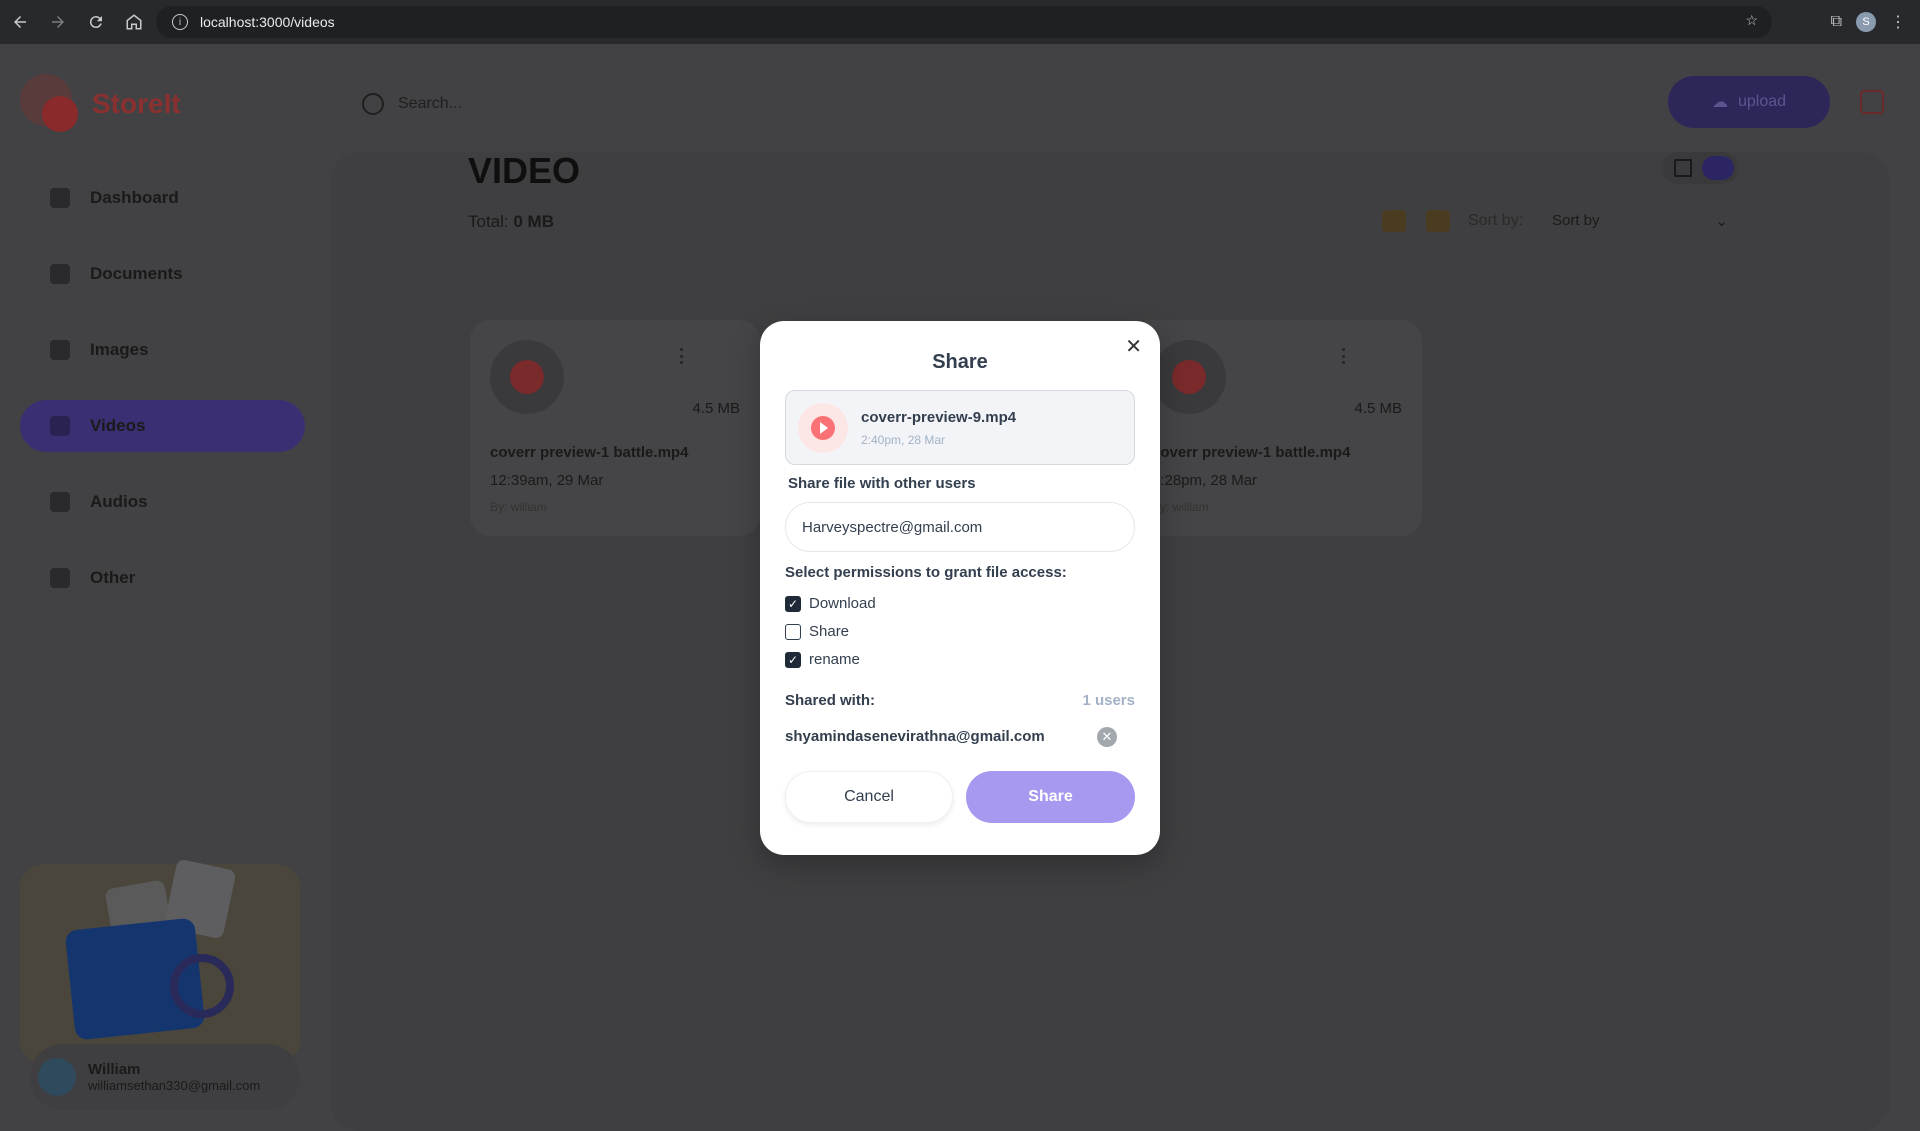 Image resolution: width=1920 pixels, height=1131 pixels. What do you see at coordinates (524, 170) in the screenshot?
I see `page-title: VIDEO` at bounding box center [524, 170].